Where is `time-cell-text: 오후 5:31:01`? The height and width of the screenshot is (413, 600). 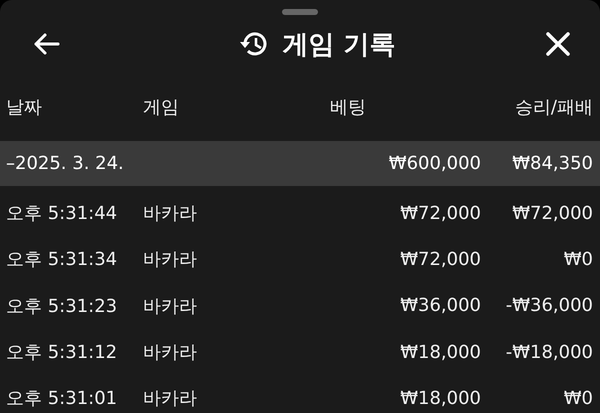
time-cell-text: 오후 5:31:01 is located at coordinates (62, 398).